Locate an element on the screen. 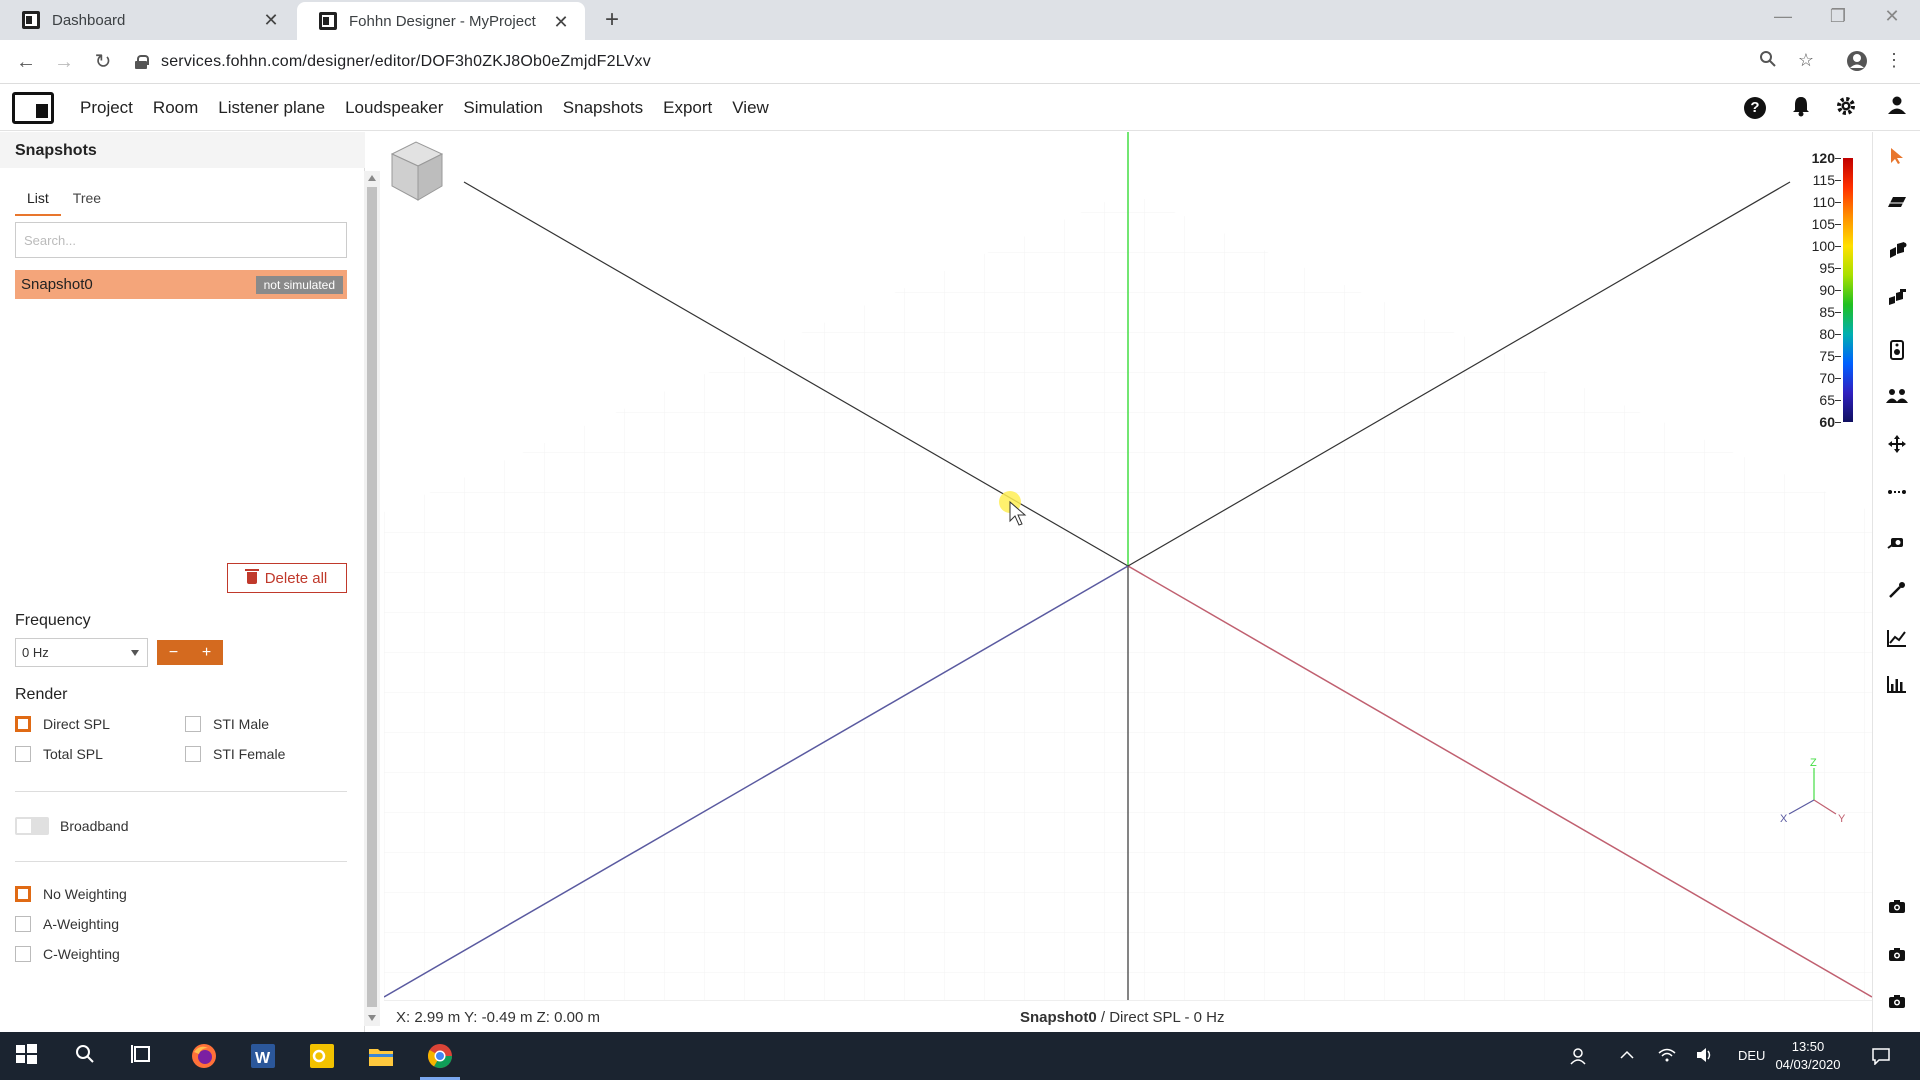  decrement-button: − is located at coordinates (173, 652).